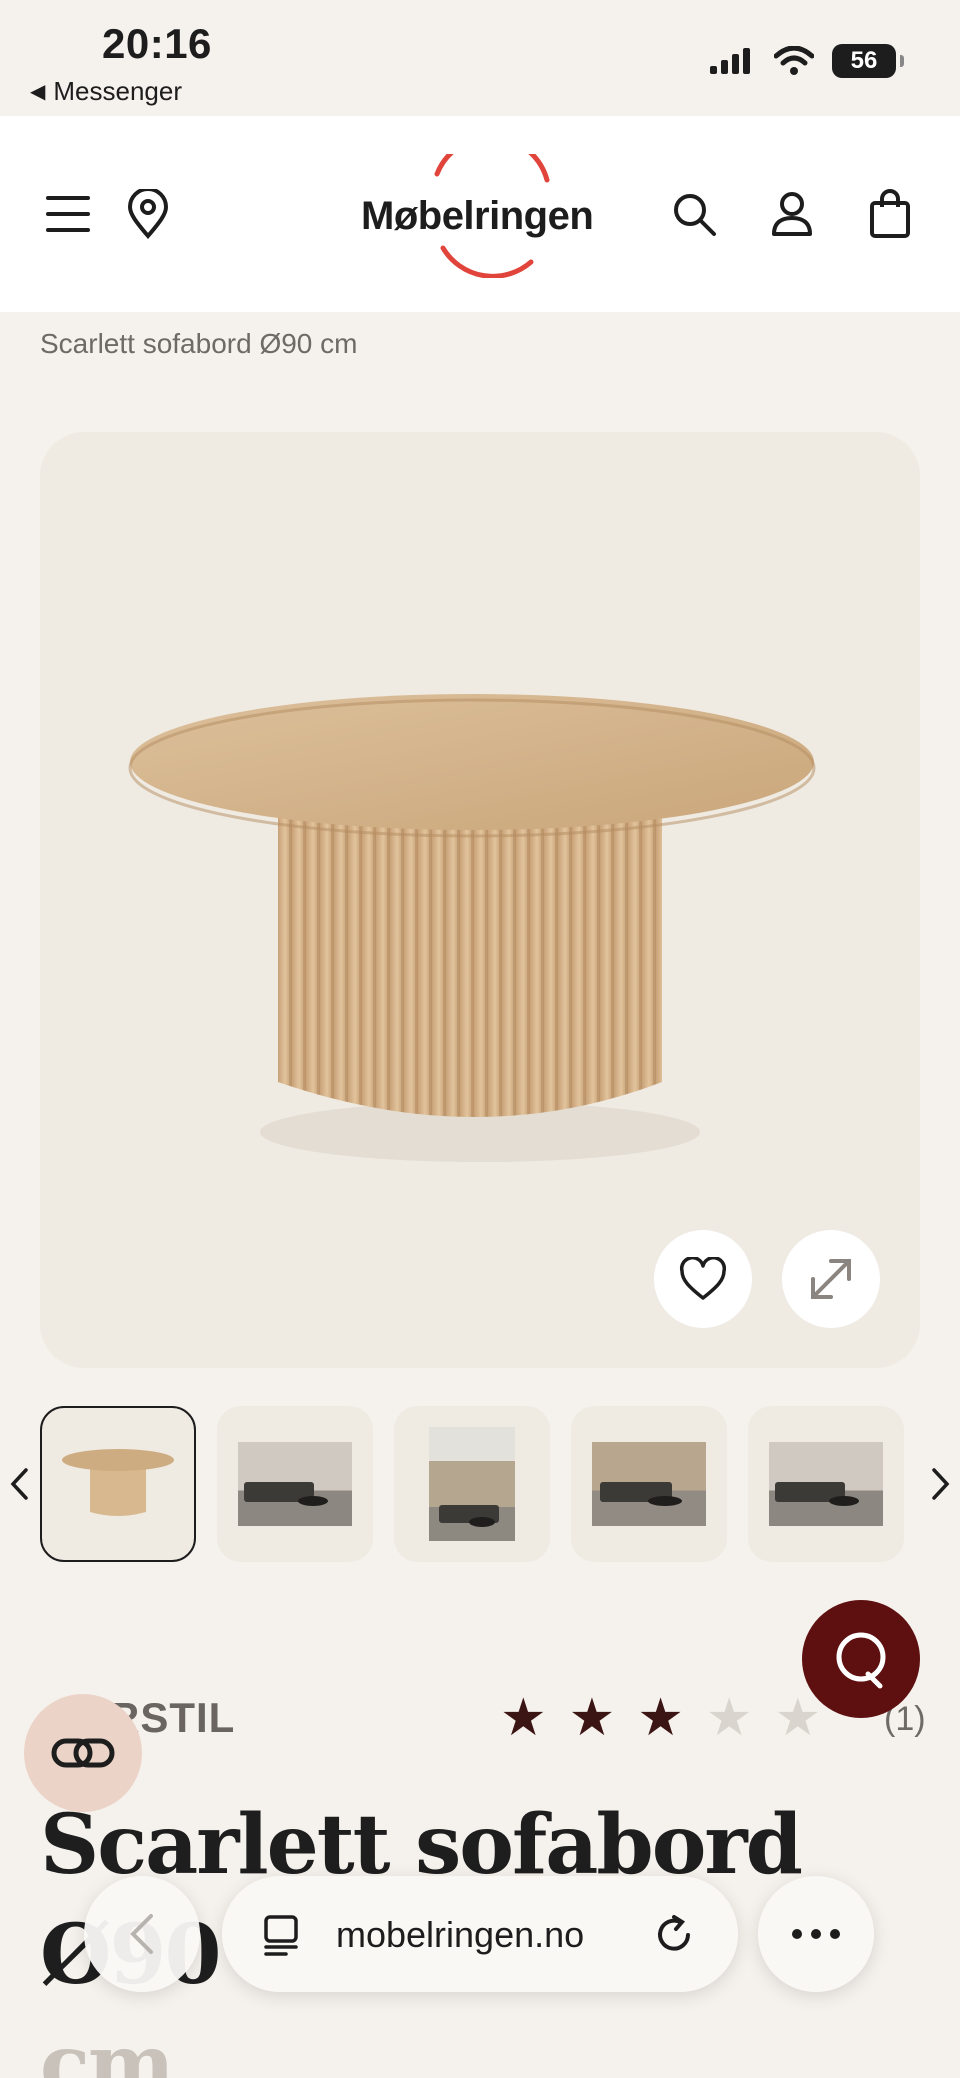  Describe the element at coordinates (792, 214) in the screenshot. I see `user-icon` at that location.